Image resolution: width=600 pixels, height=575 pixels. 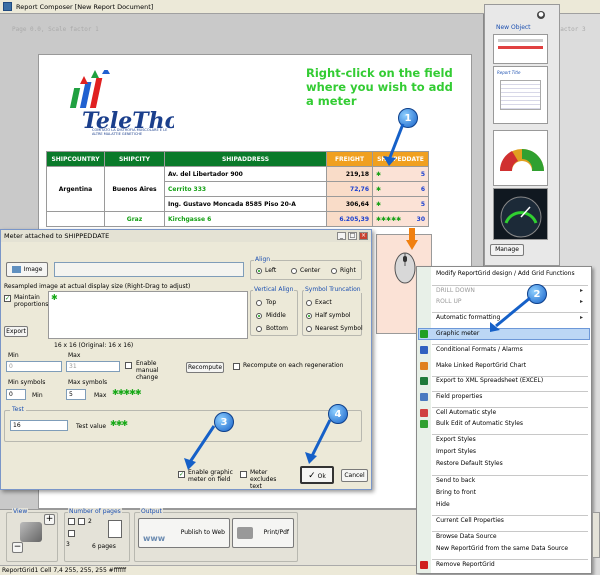 What do you see at coordinates (459, 396) in the screenshot?
I see `menu-item: Field properties` at bounding box center [459, 396].